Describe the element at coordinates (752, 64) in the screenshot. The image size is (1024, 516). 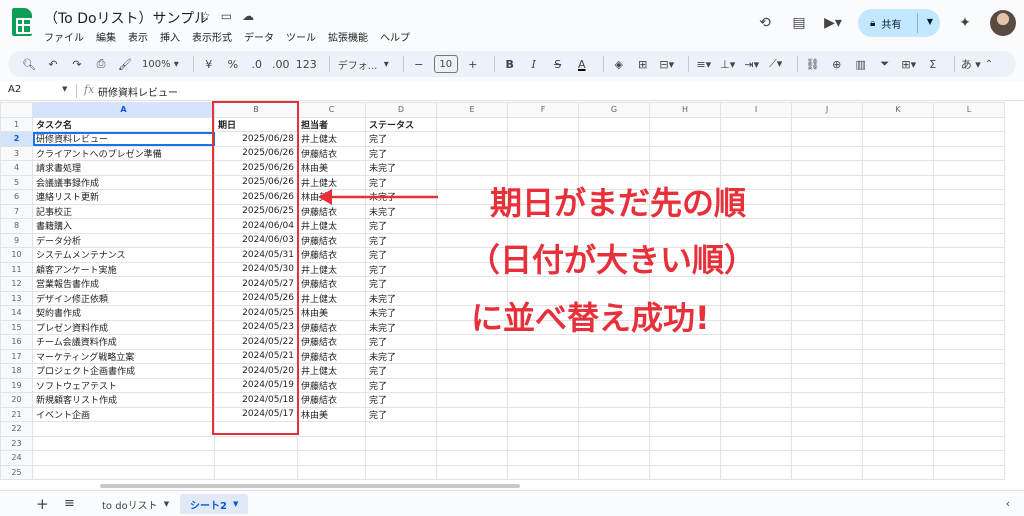
I see `text-wrap-icon: ⇥▾` at that location.